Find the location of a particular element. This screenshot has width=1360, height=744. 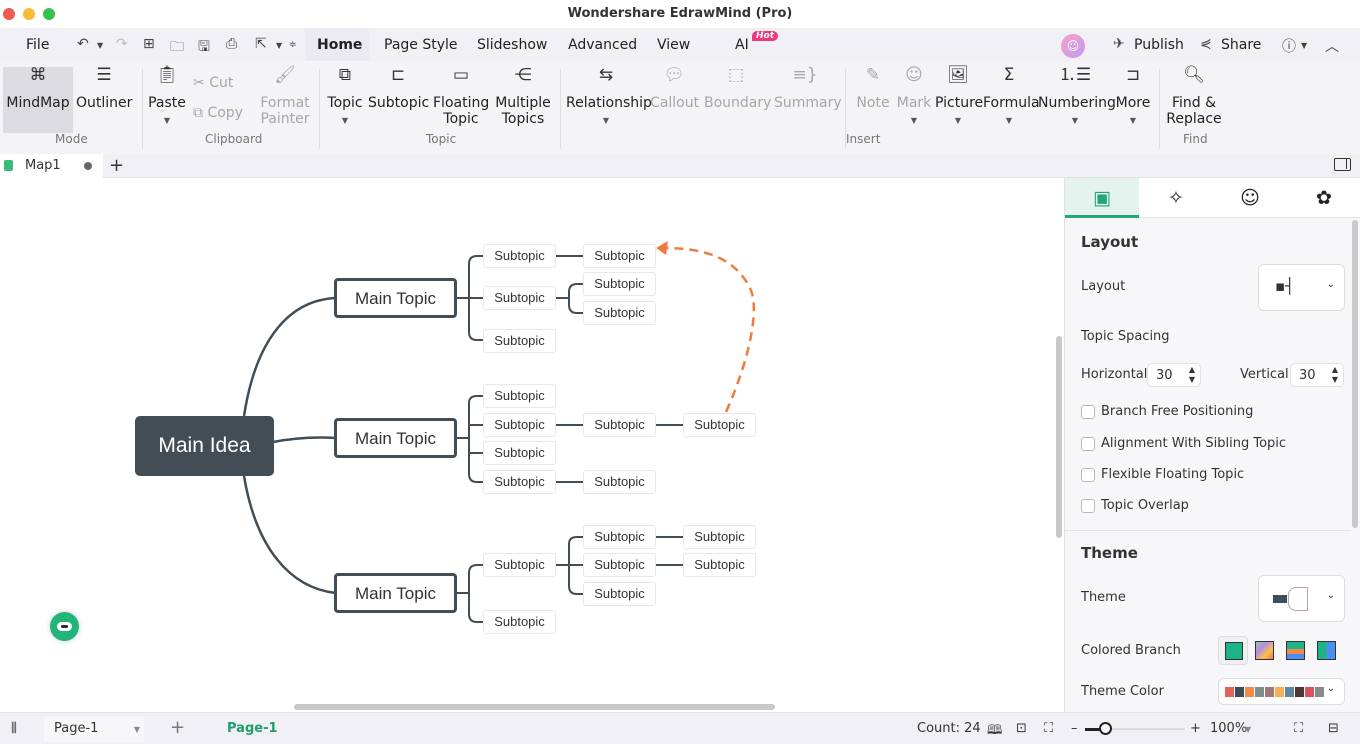

share-icon: ⋞ is located at coordinates (1206, 44).